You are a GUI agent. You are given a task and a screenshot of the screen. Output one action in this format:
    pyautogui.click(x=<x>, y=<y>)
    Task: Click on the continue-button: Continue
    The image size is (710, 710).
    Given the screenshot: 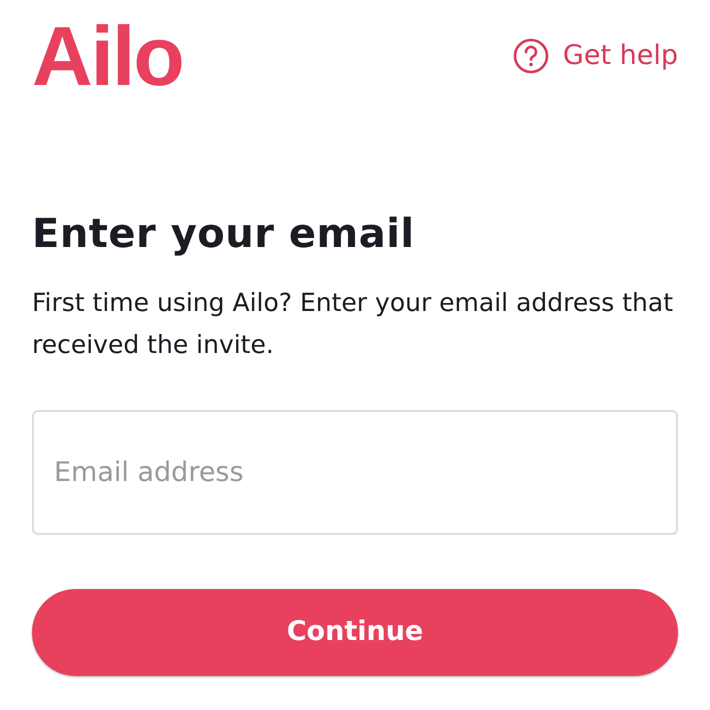 What is the action you would take?
    pyautogui.click(x=355, y=632)
    